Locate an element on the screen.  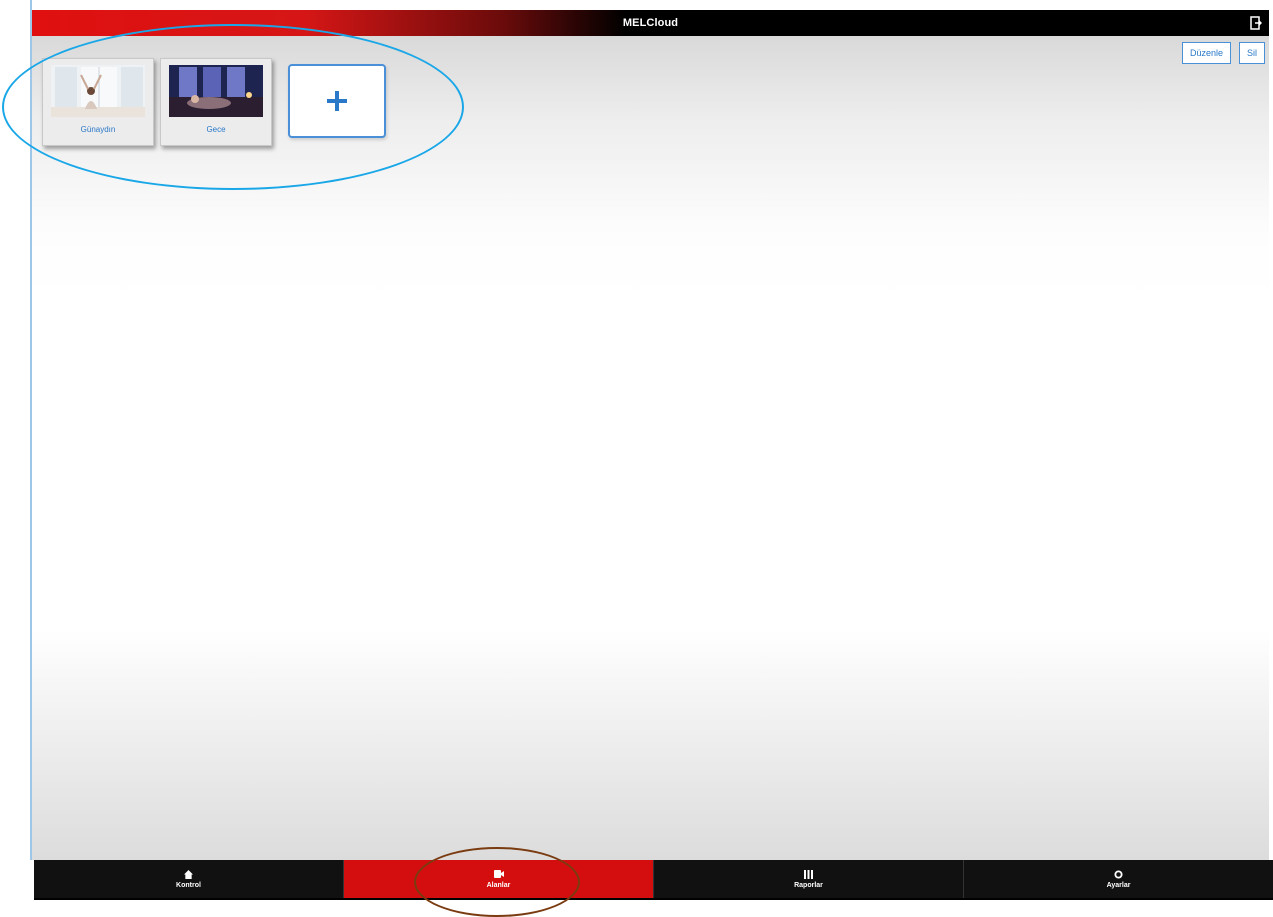
add-scene-button is located at coordinates (337, 101).